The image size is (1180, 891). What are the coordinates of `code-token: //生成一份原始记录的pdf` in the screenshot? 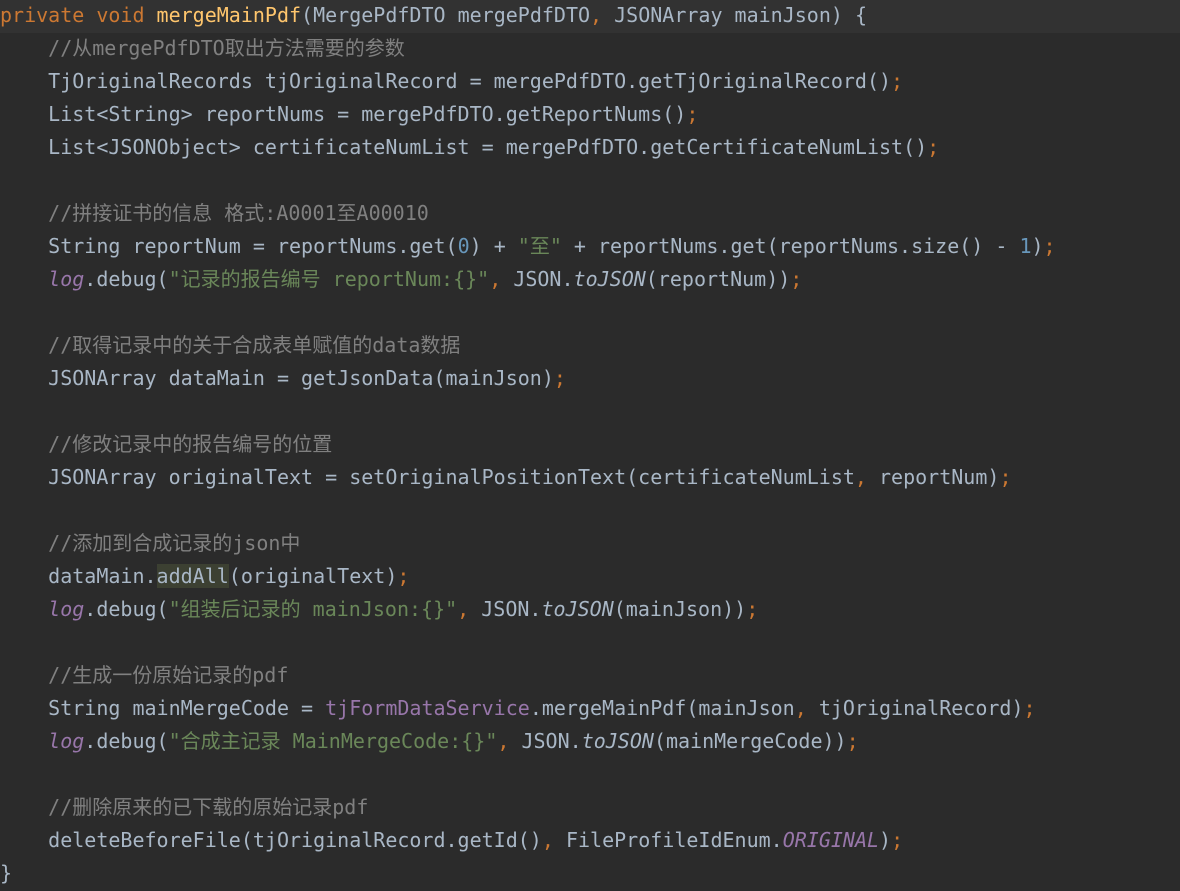 It's located at (168, 675).